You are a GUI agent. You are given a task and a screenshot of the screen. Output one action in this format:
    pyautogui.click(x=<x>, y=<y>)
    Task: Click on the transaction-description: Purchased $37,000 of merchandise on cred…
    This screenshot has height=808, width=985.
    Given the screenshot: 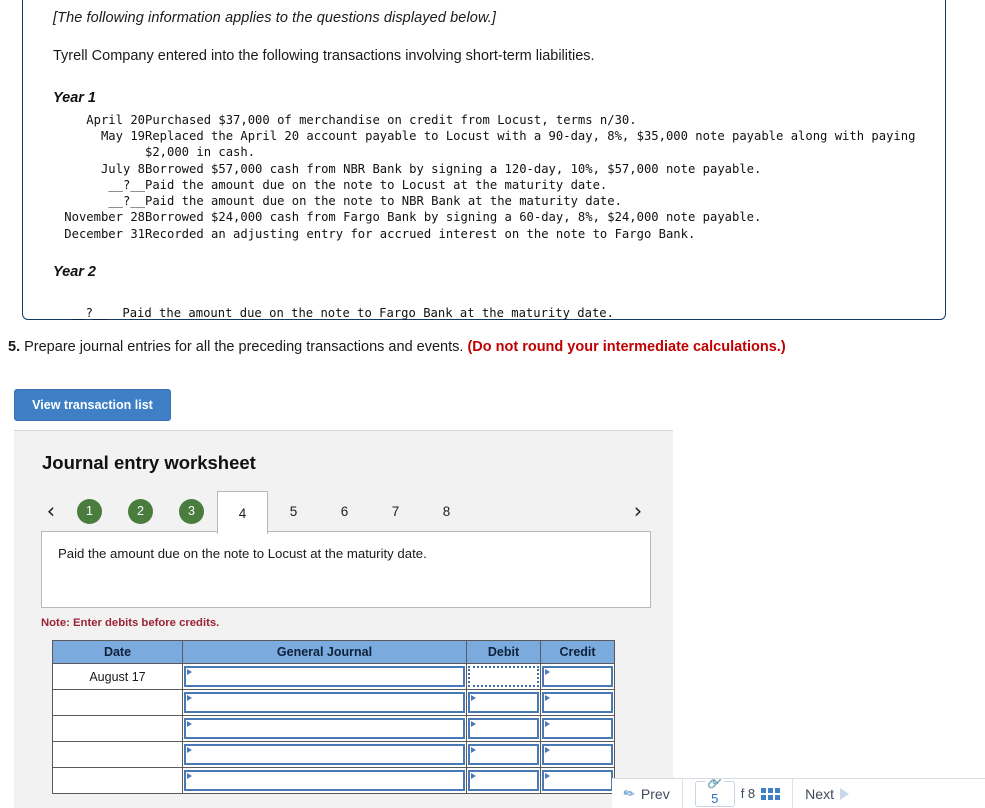 What is the action you would take?
    pyautogui.click(x=391, y=120)
    